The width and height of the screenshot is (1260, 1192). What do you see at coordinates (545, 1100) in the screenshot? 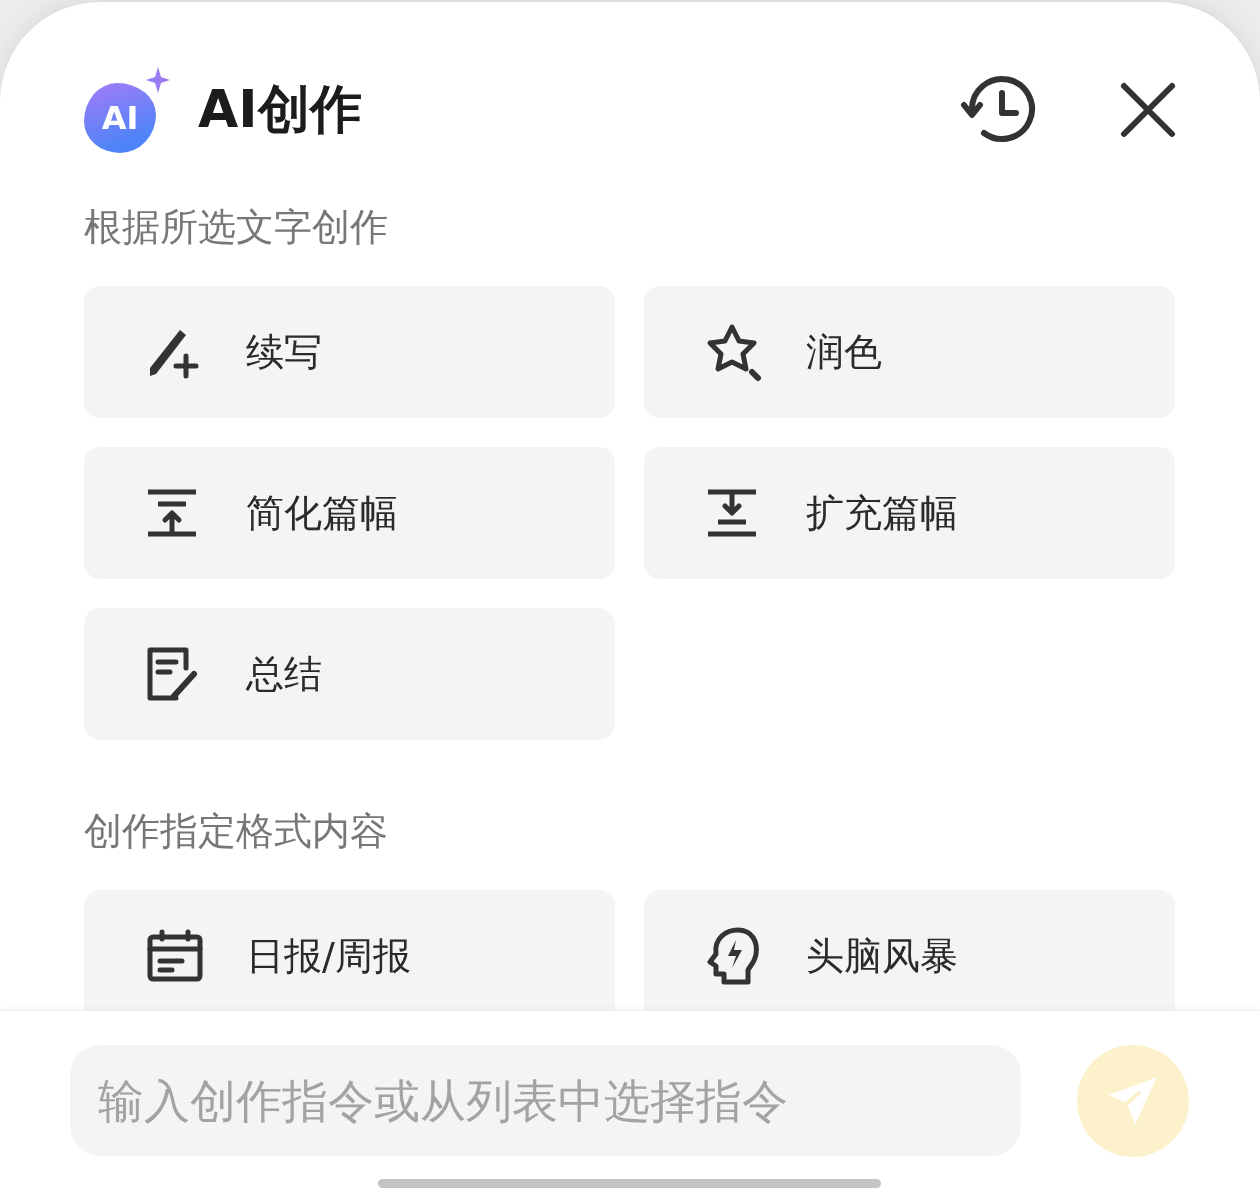
I see `prompt-input: 输入创作指令或从列表中选择指令` at bounding box center [545, 1100].